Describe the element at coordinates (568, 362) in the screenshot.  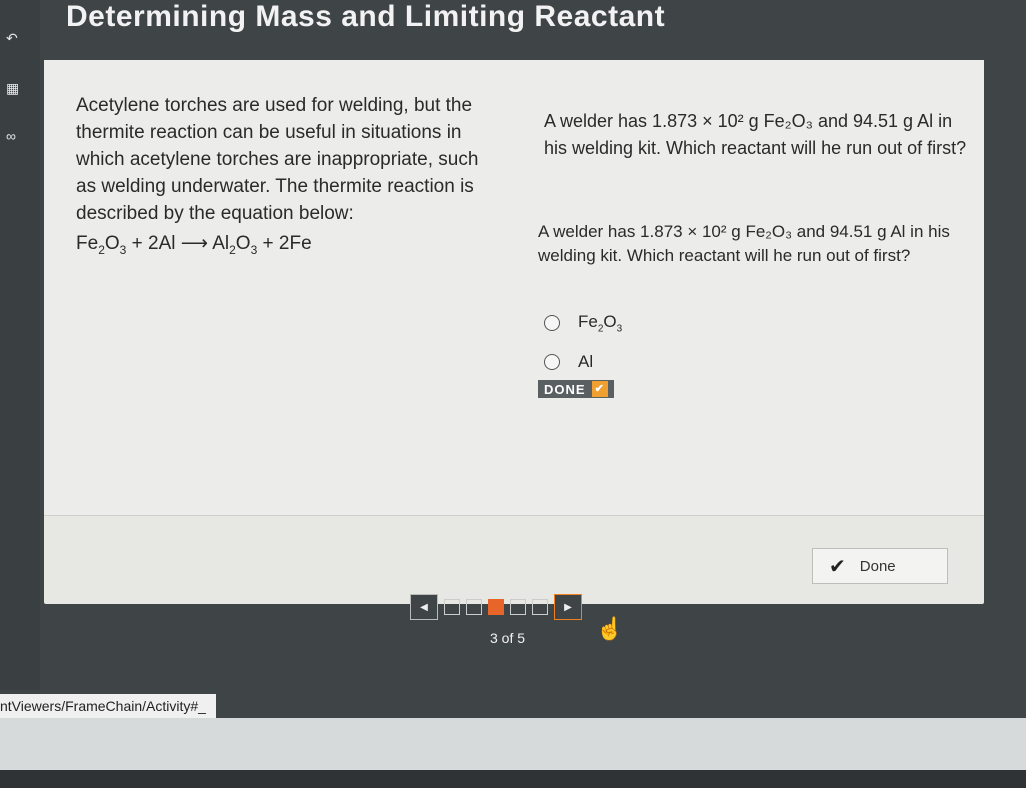
I see `option-al: Al` at that location.